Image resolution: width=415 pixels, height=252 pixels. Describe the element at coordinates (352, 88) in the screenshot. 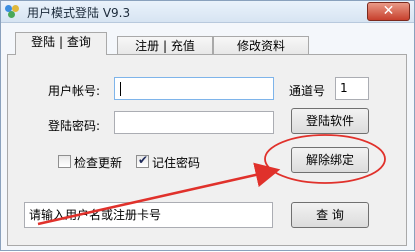

I see `channel-input: 1` at that location.